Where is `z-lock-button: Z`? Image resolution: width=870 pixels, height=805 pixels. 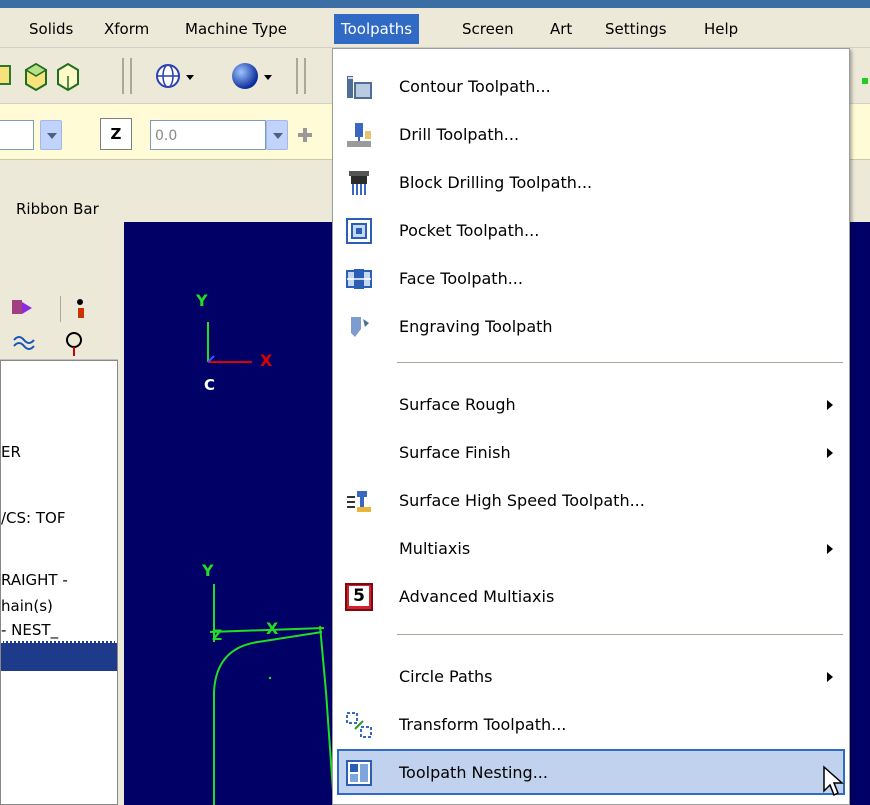
z-lock-button: Z is located at coordinates (116, 134).